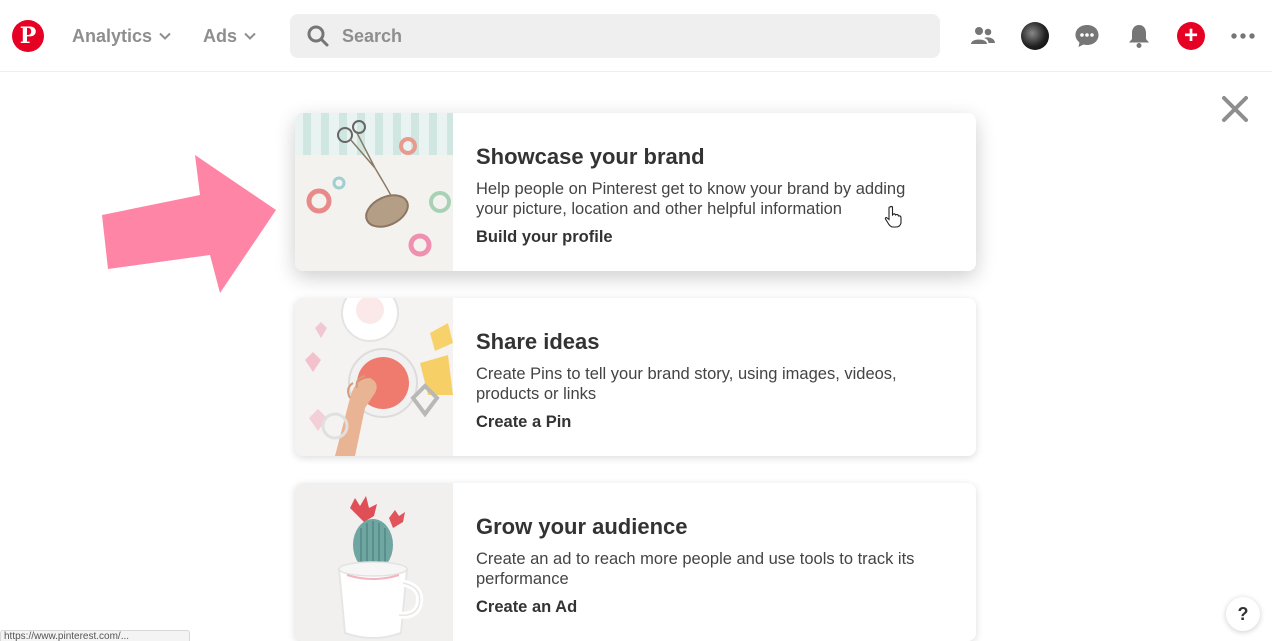 This screenshot has height=641, width=1272. I want to click on search-bar, so click(615, 36).